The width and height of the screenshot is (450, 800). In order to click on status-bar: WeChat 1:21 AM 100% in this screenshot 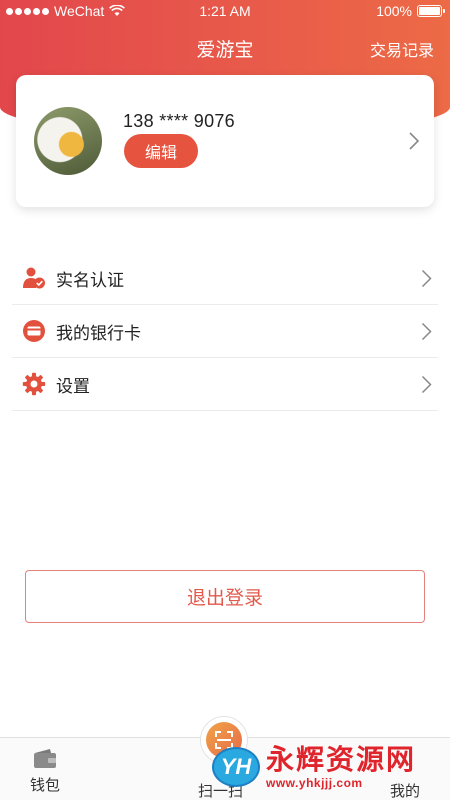, I will do `click(225, 11)`.